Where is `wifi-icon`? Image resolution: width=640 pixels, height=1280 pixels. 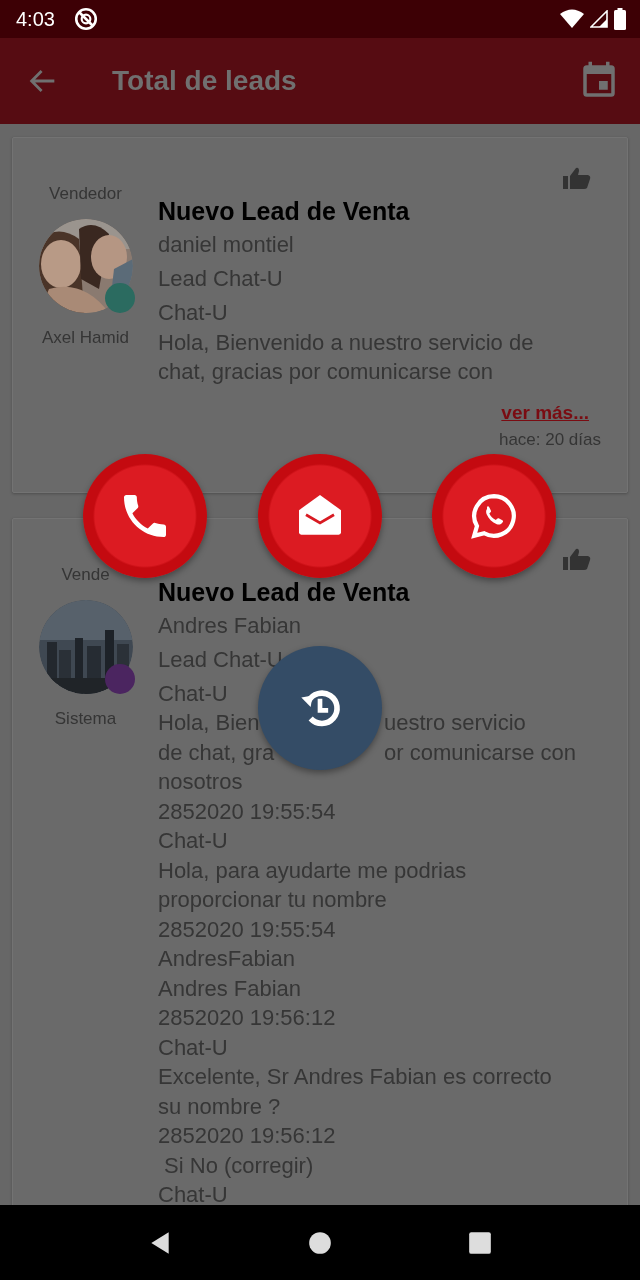
wifi-icon is located at coordinates (572, 19).